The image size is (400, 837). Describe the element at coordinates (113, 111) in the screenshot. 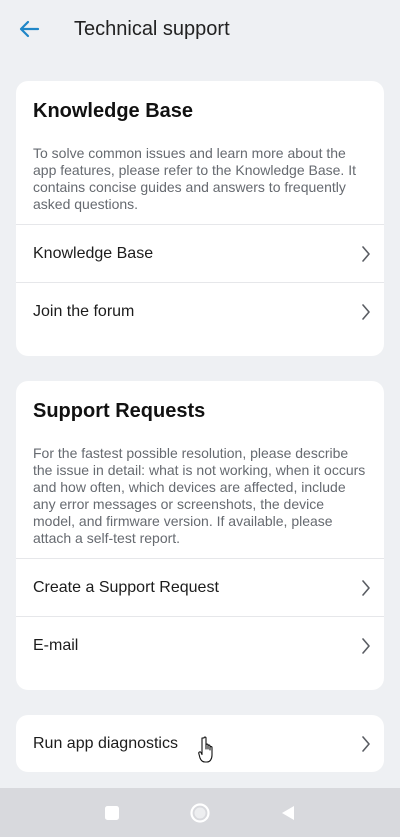

I see `card-title: Knowledge Base` at that location.